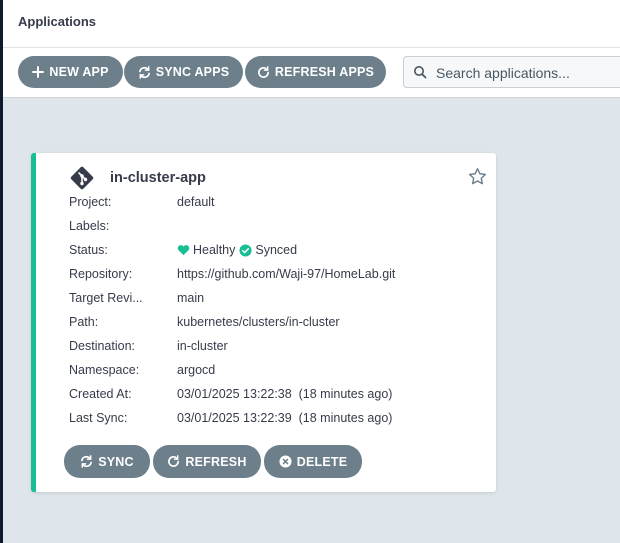  I want to click on field-label: Last Sync:, so click(98, 418).